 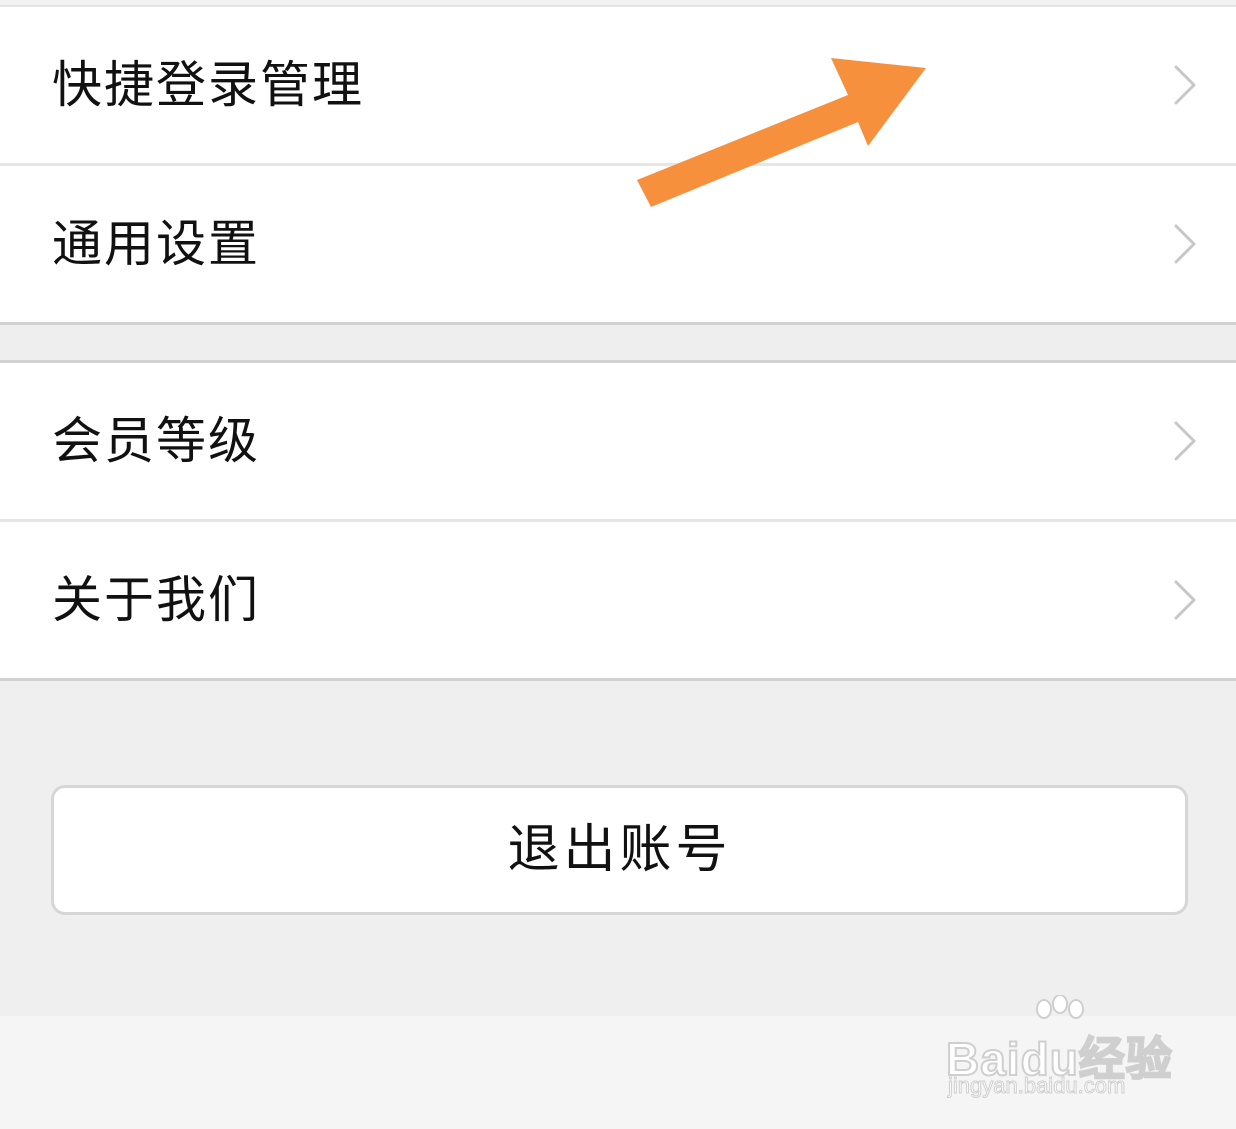 What do you see at coordinates (208, 85) in the screenshot?
I see `settings-item-label: 快捷登录管理` at bounding box center [208, 85].